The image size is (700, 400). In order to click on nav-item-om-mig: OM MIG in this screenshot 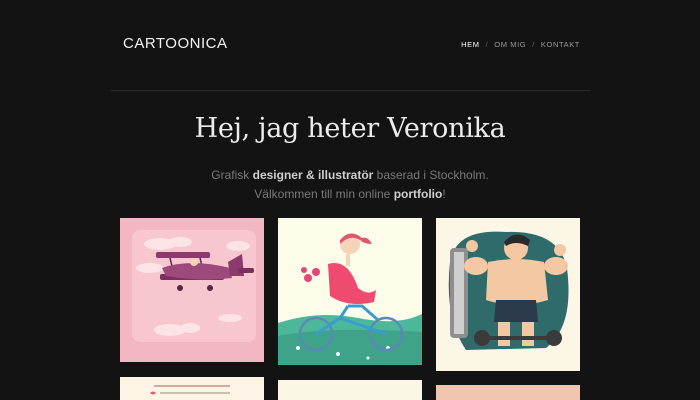, I will do `click(510, 44)`.